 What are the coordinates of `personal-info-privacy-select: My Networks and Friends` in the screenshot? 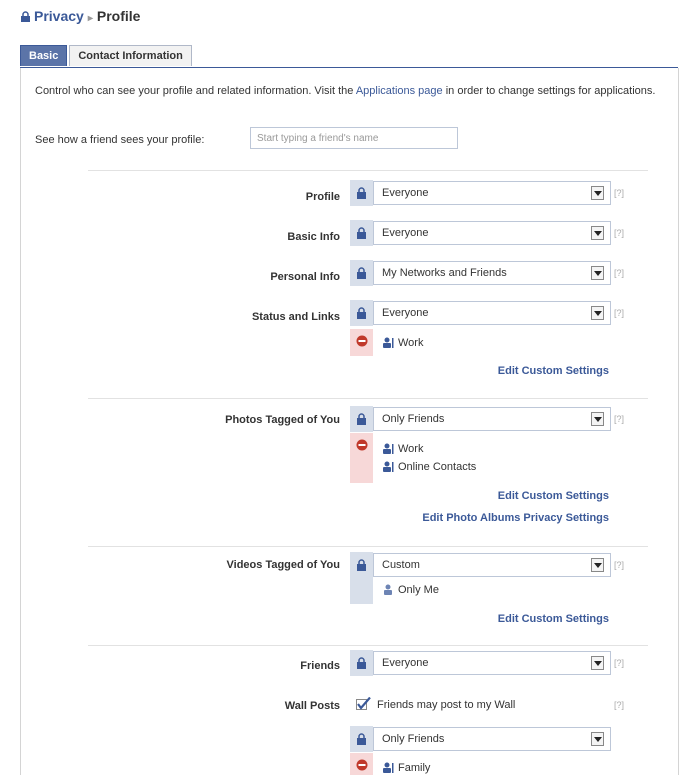 It's located at (492, 273).